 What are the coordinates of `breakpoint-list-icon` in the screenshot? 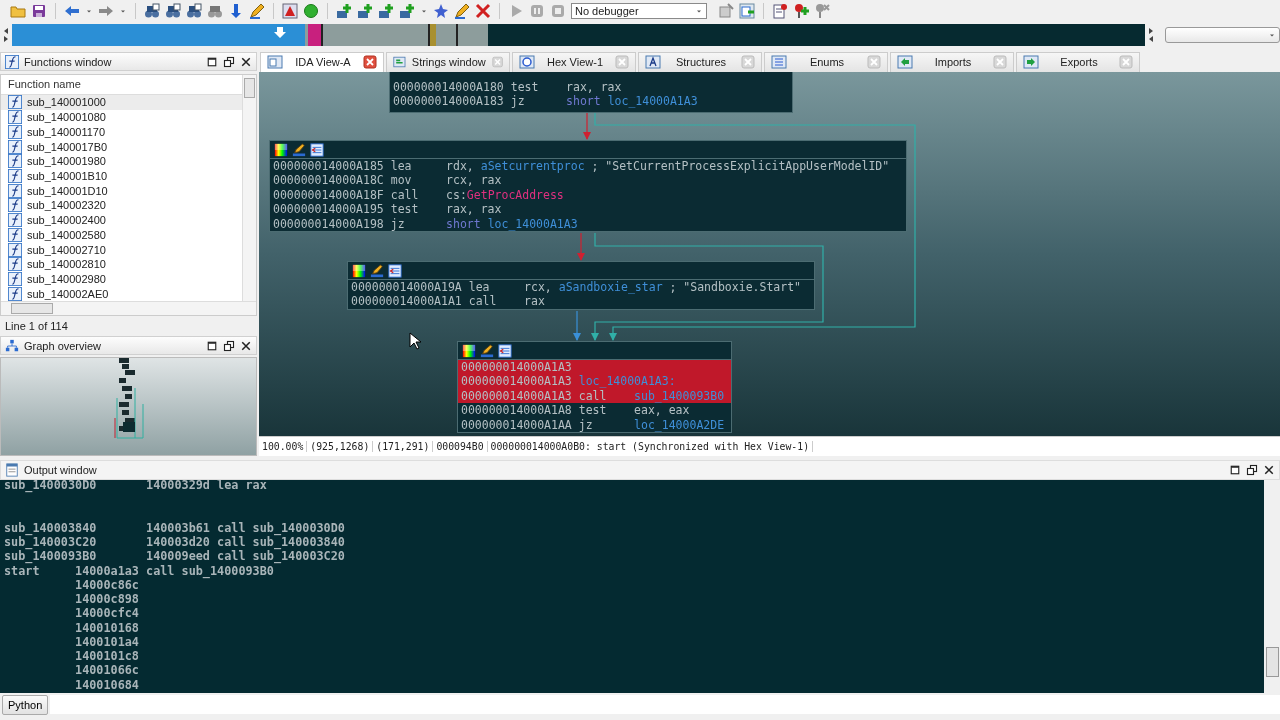 It's located at (780, 11).